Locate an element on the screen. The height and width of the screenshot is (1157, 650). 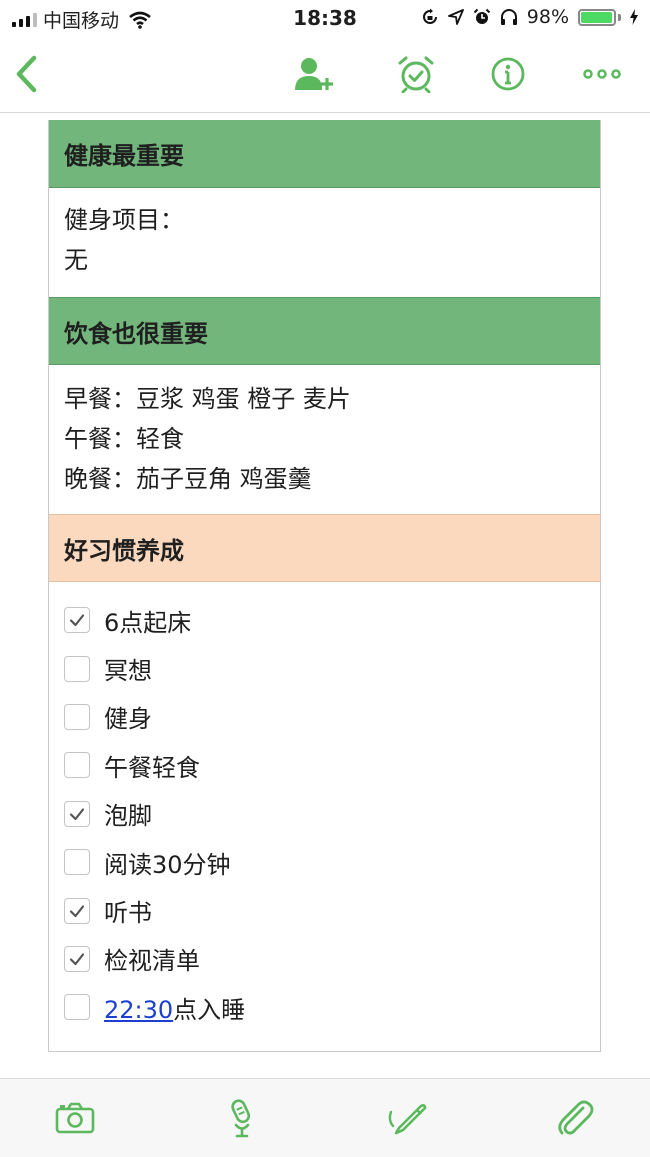
checklist-item: 检视清单 is located at coordinates (324, 959).